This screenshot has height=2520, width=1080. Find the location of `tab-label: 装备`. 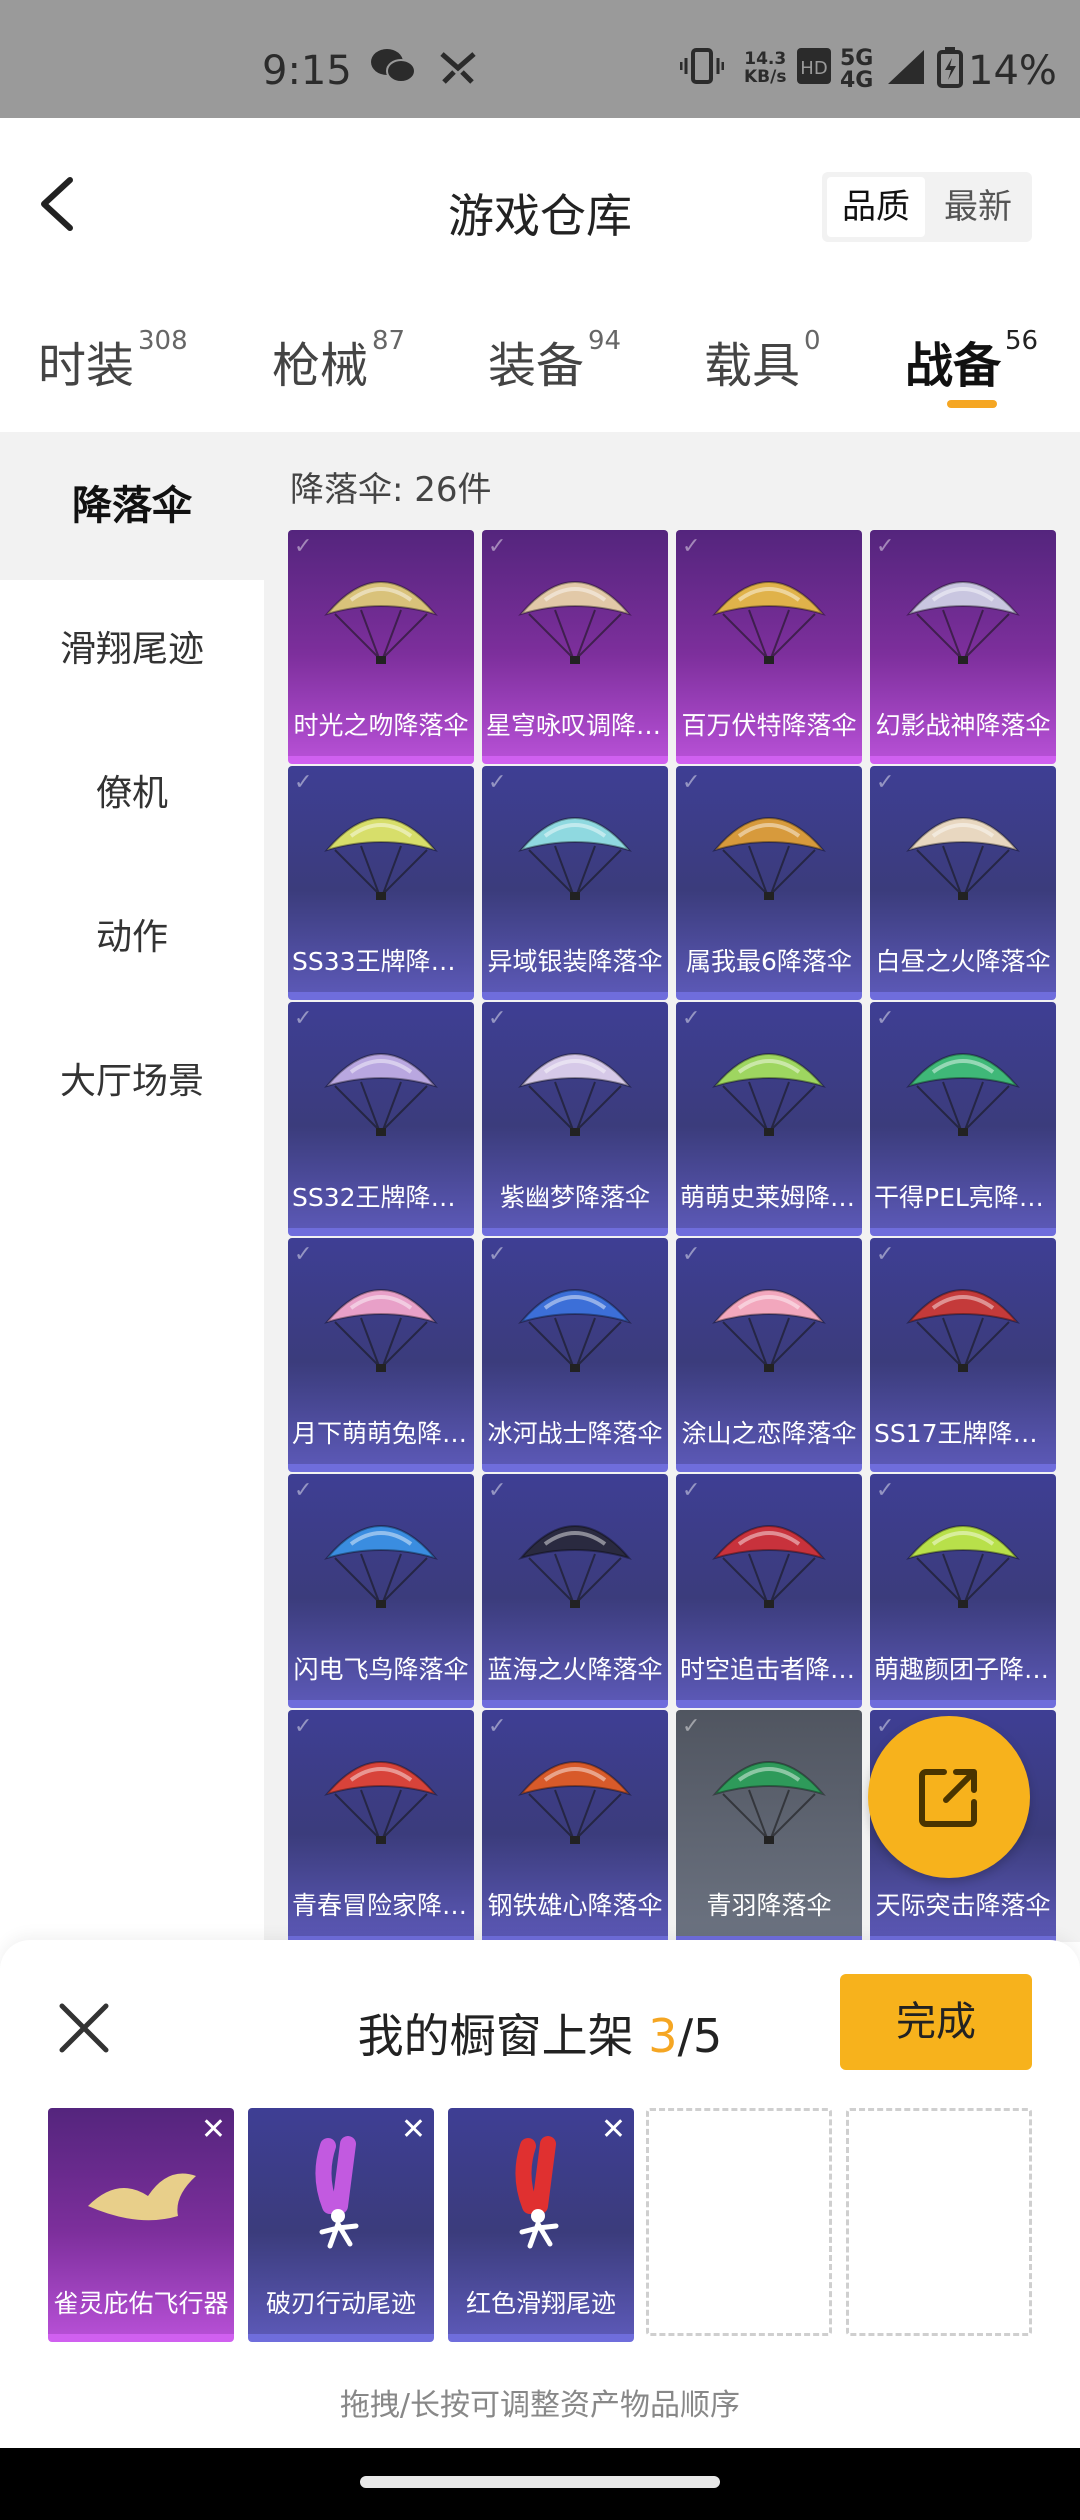

tab-label: 装备 is located at coordinates (536, 366).